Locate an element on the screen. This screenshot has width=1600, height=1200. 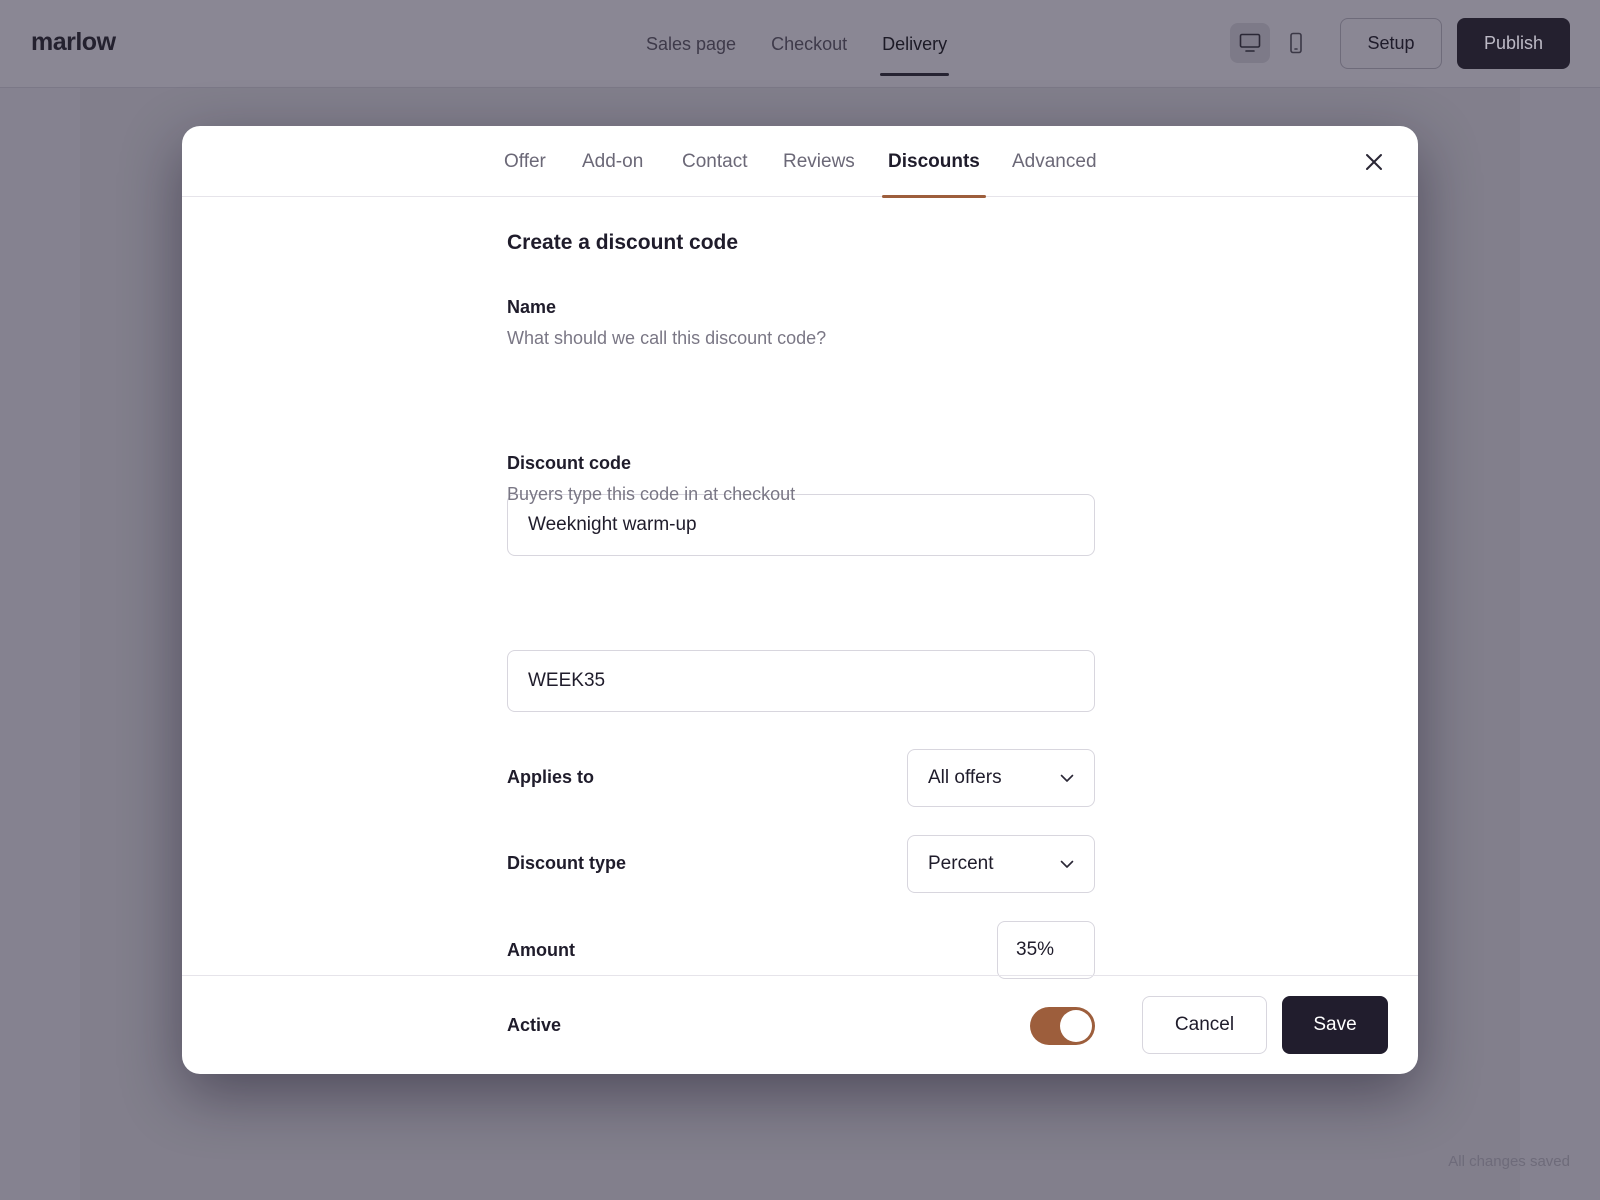
discount-type-value: Percent is located at coordinates (961, 863).